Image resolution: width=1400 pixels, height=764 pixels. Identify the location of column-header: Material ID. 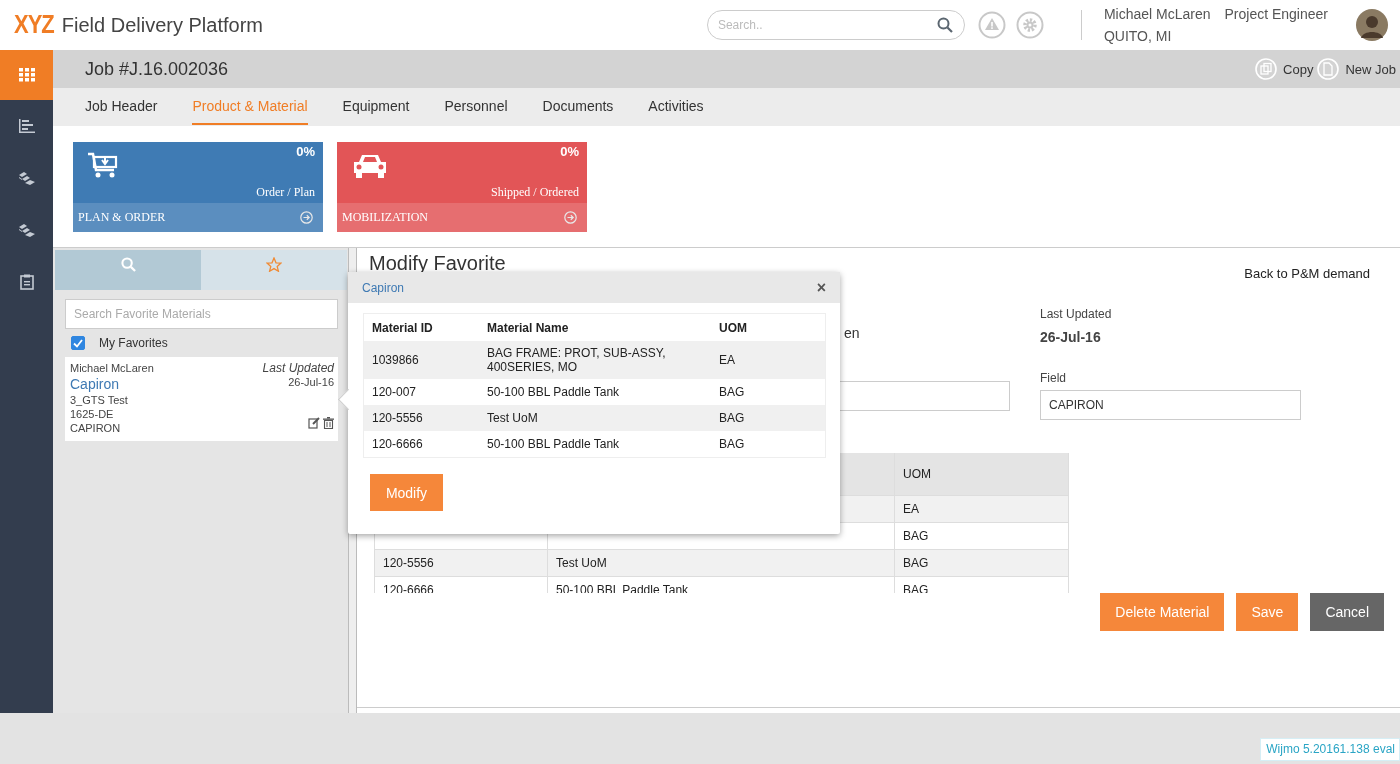
(402, 327).